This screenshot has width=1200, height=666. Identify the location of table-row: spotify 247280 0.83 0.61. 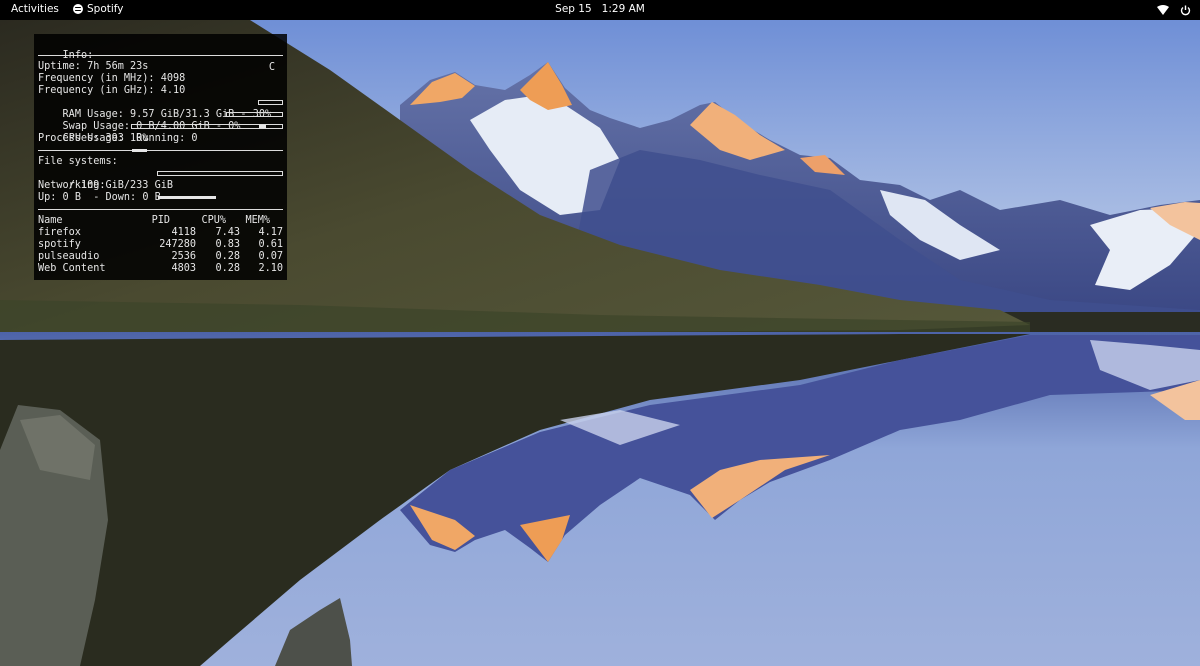
(160, 245).